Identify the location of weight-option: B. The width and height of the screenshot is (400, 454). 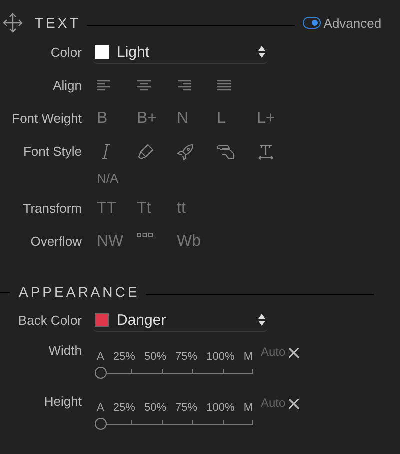
(102, 119).